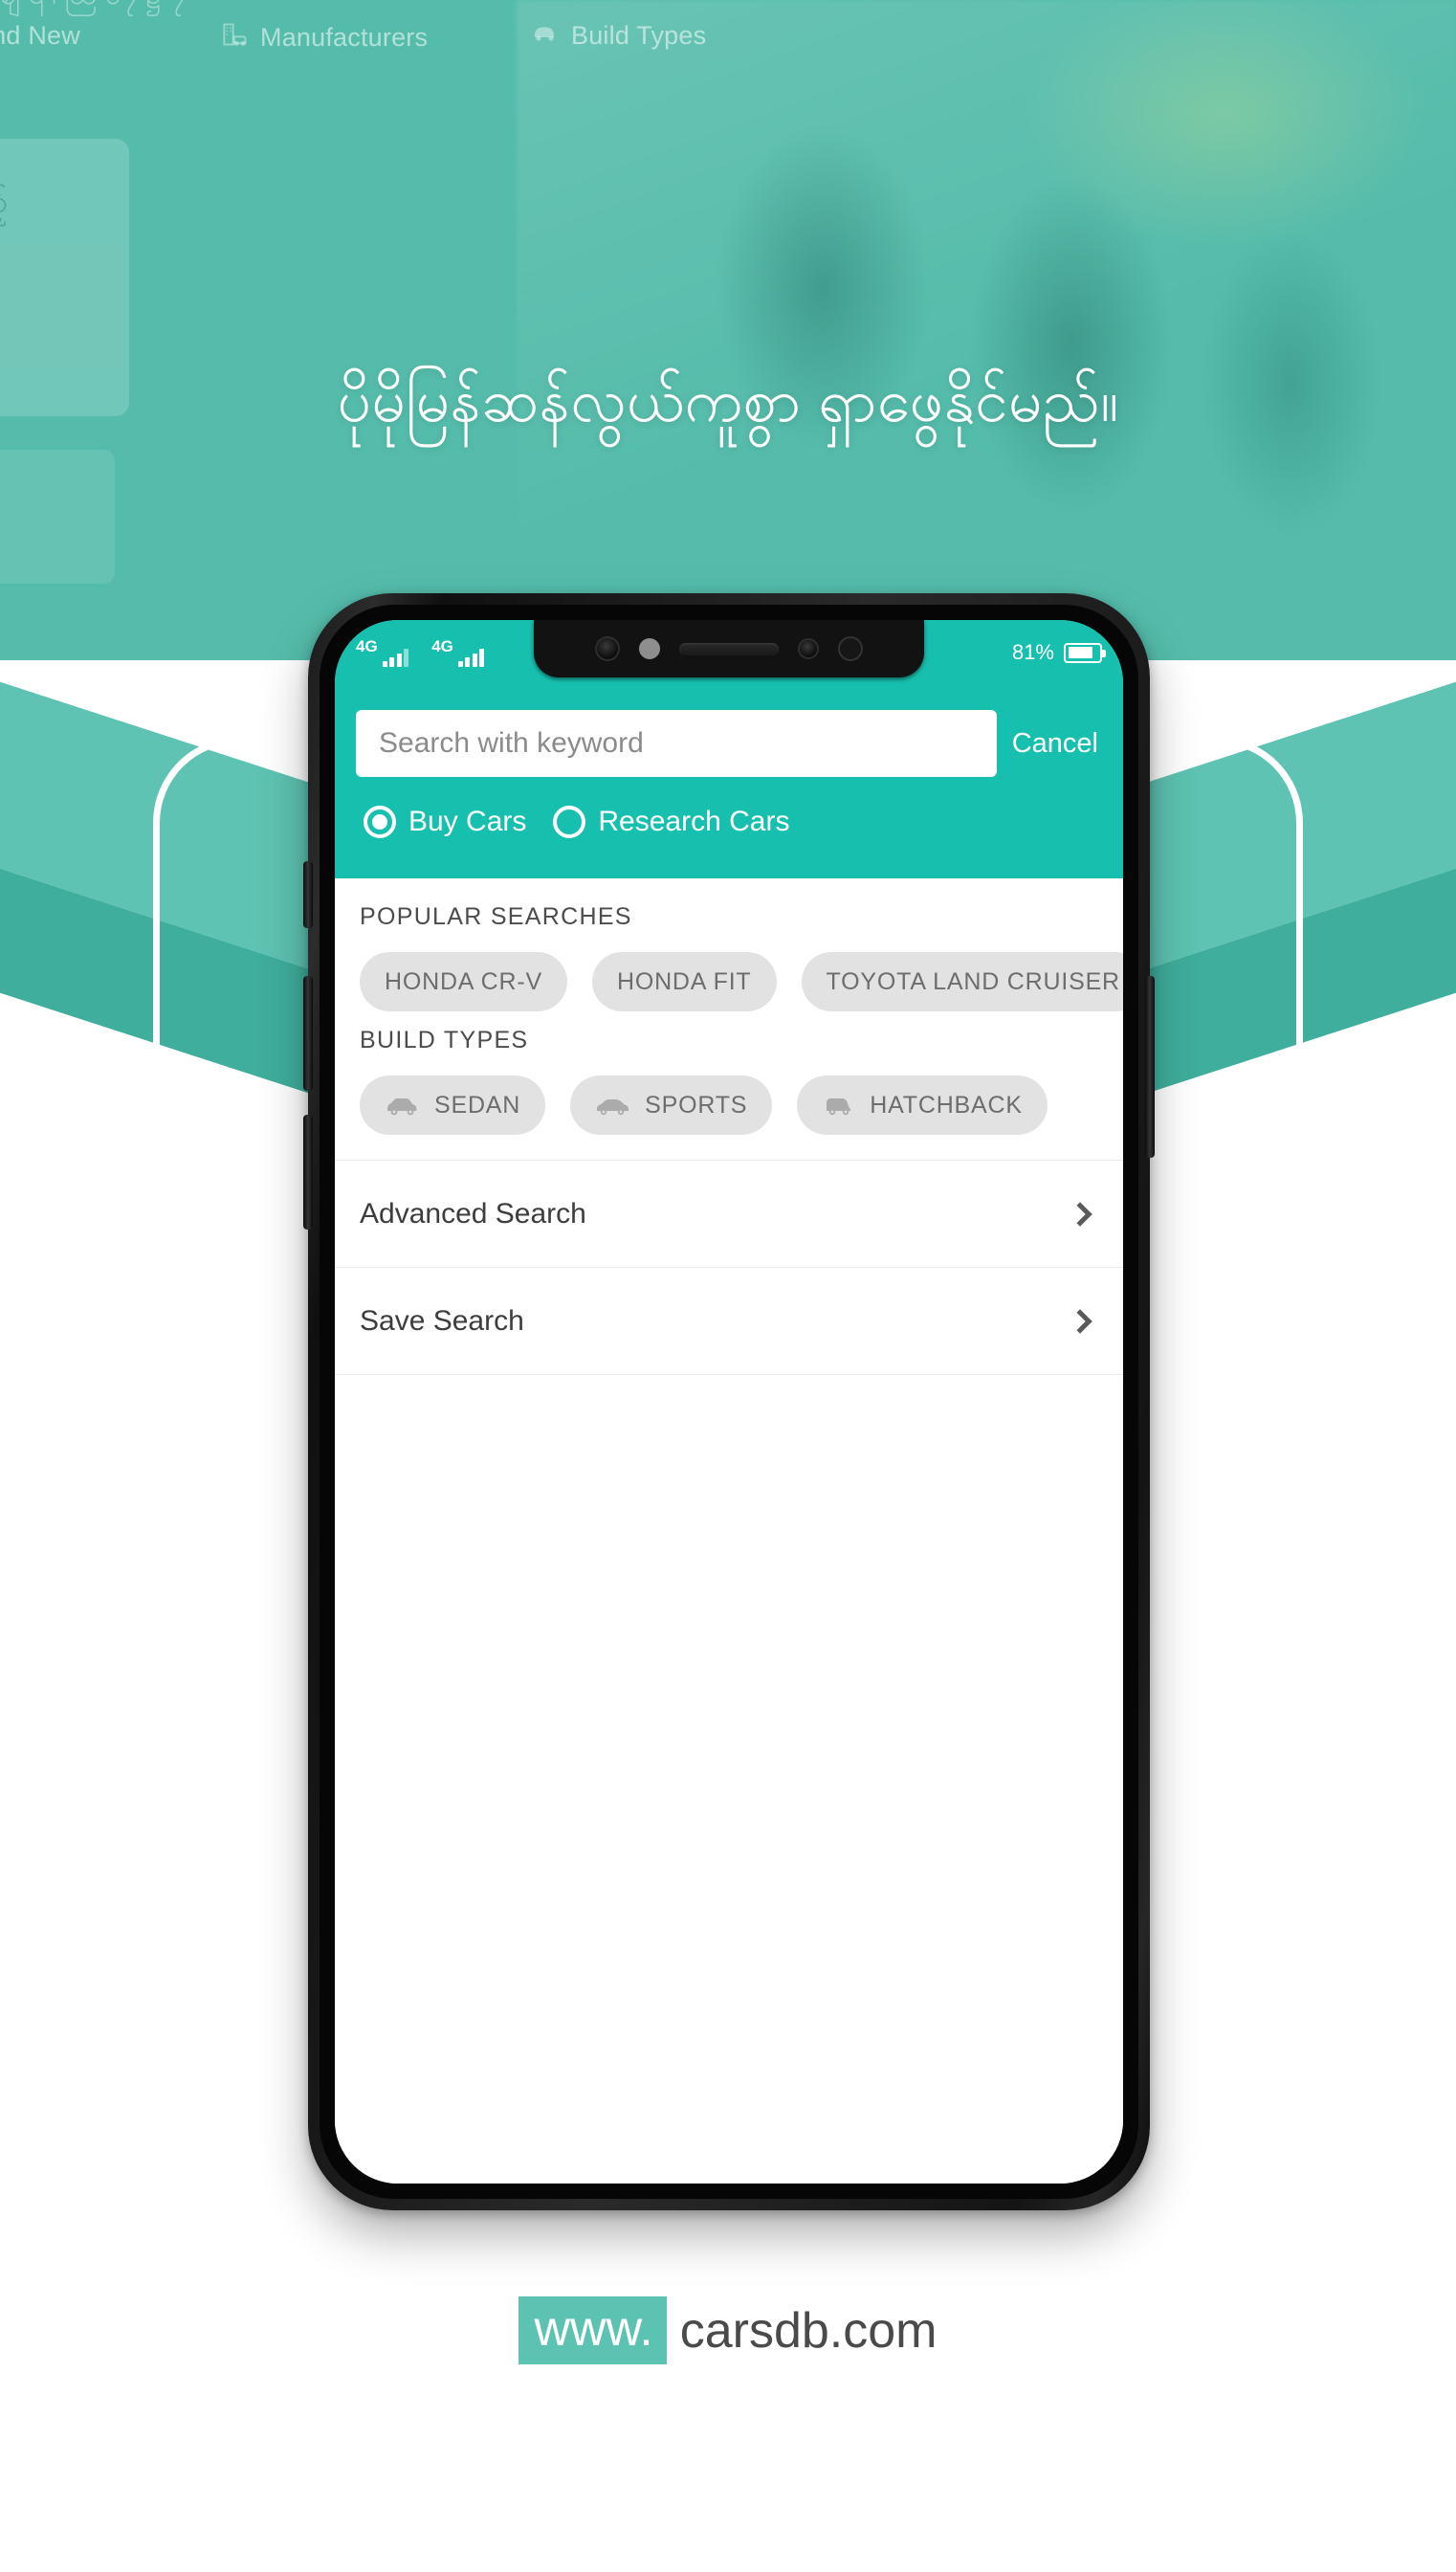  I want to click on radio-option-buy-cars: Buy Cars, so click(445, 822).